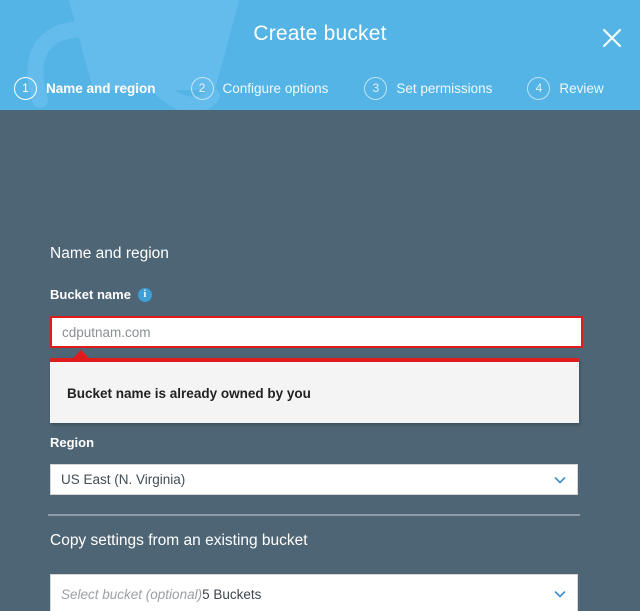 The width and height of the screenshot is (640, 611). I want to click on bucket-name-input, so click(316, 332).